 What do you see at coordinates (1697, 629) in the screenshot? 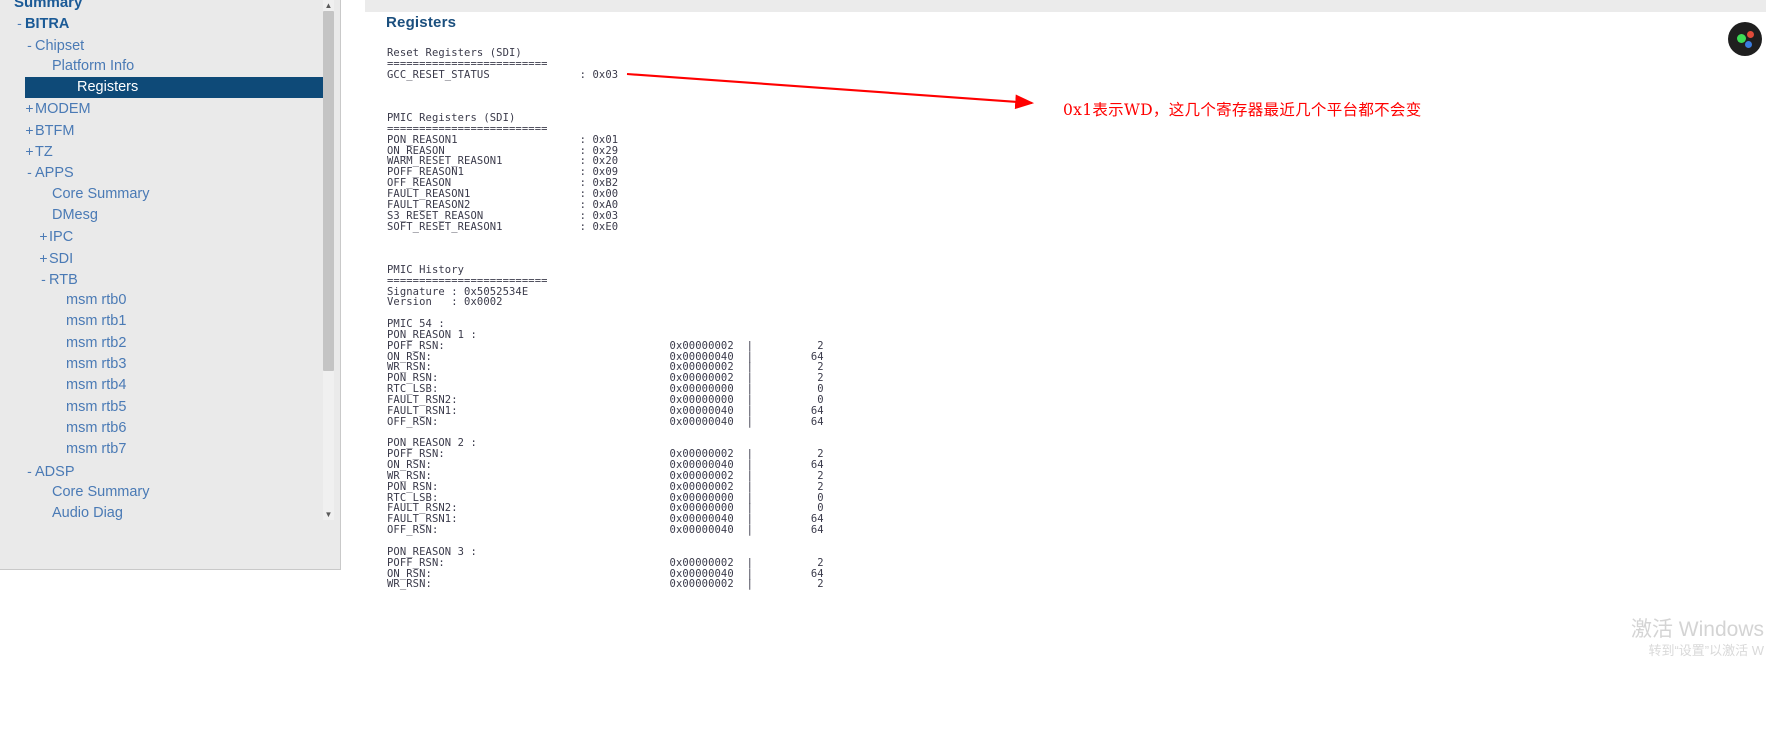
I see `watermark-line-1: 激活 Windows` at bounding box center [1697, 629].